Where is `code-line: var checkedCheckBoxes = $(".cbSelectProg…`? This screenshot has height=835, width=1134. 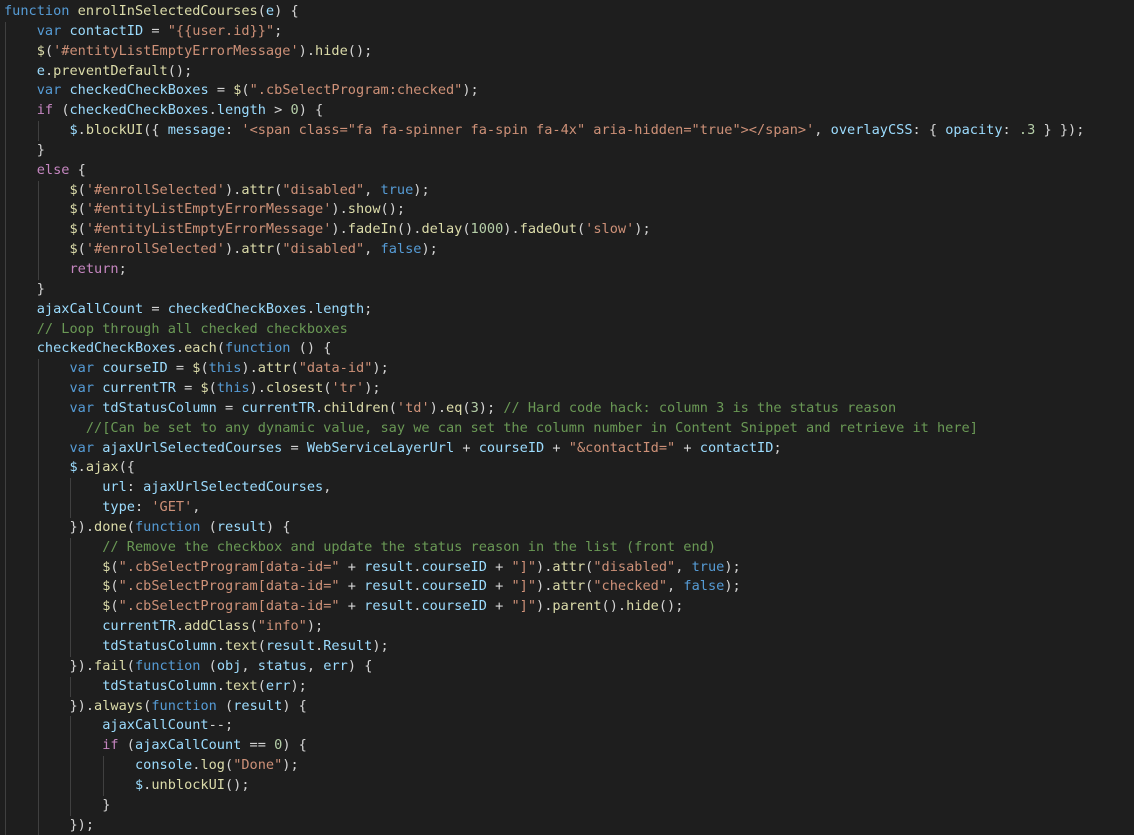
code-line: var checkedCheckBoxes = $(".cbSelectProg… is located at coordinates (569, 91).